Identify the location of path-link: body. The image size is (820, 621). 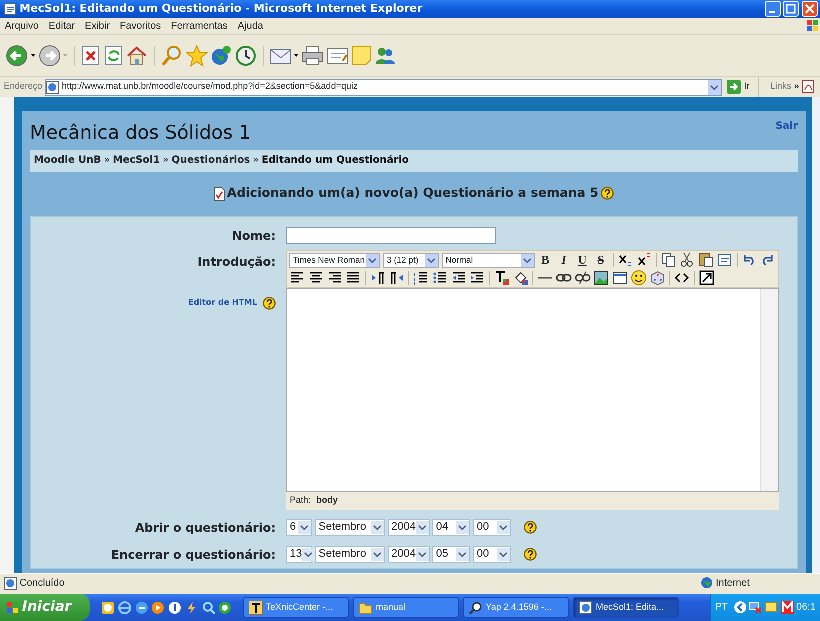
(327, 501).